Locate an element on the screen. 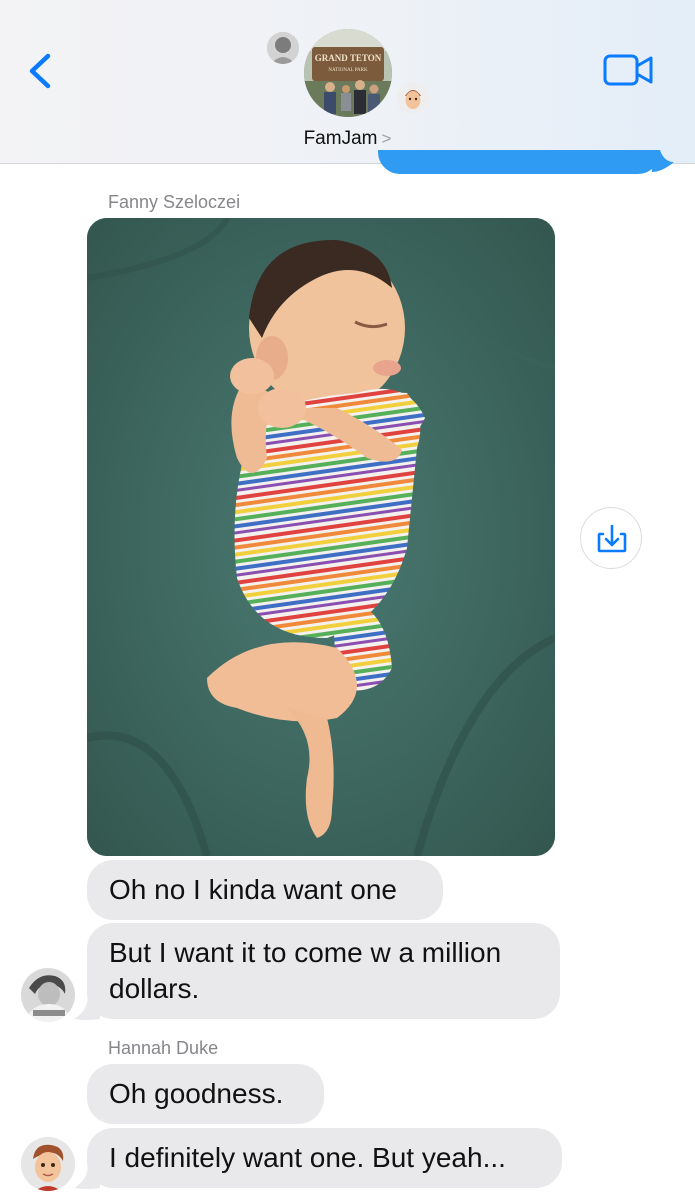 This screenshot has height=1200, width=695. group-photo-avatar: GRAND TETON NATIONAL PARK is located at coordinates (348, 73).